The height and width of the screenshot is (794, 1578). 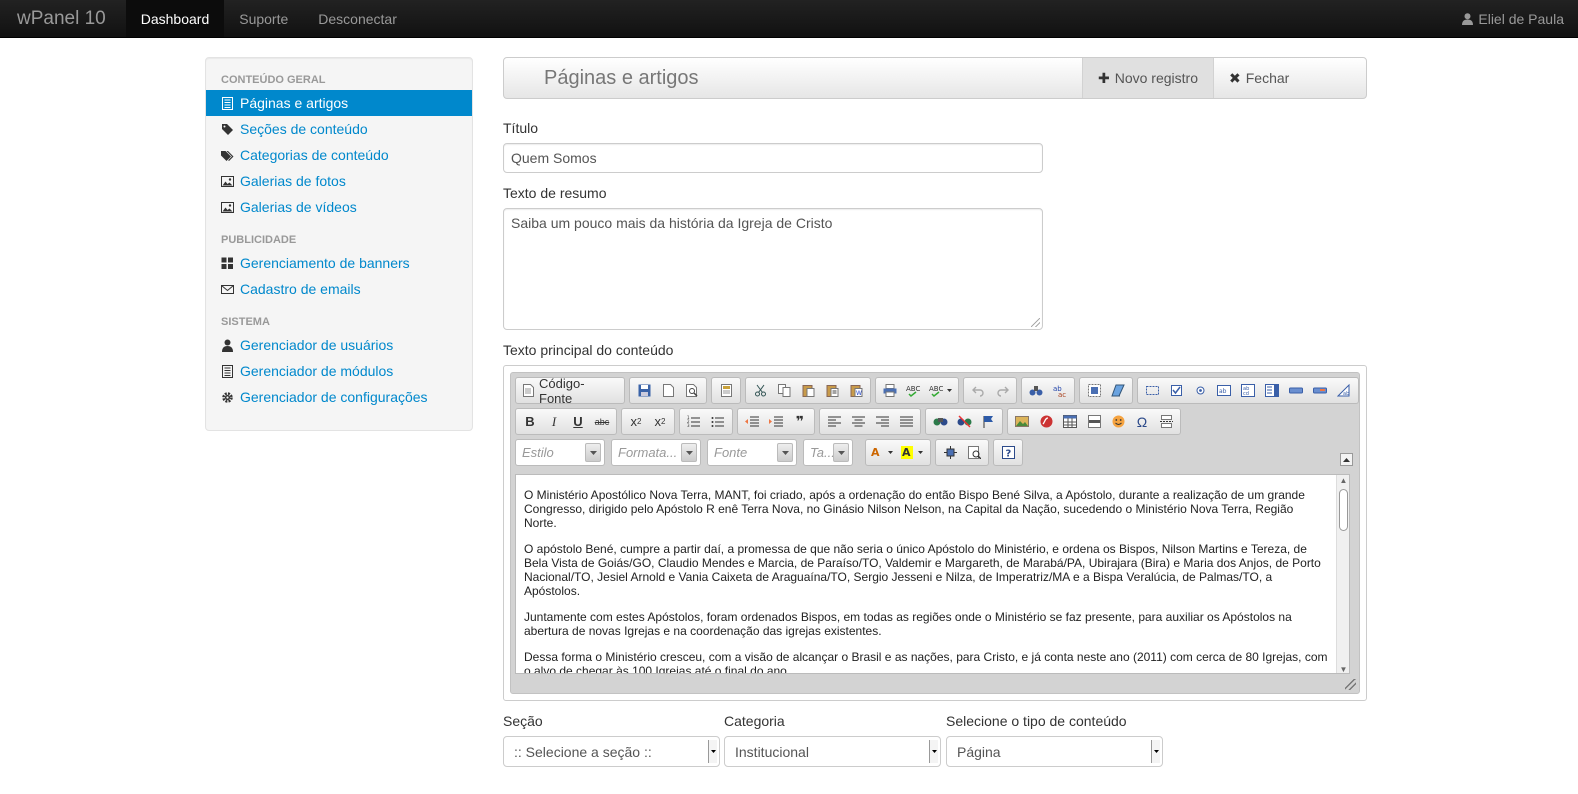 I want to click on numbered-list-icon: 123, so click(x=694, y=421).